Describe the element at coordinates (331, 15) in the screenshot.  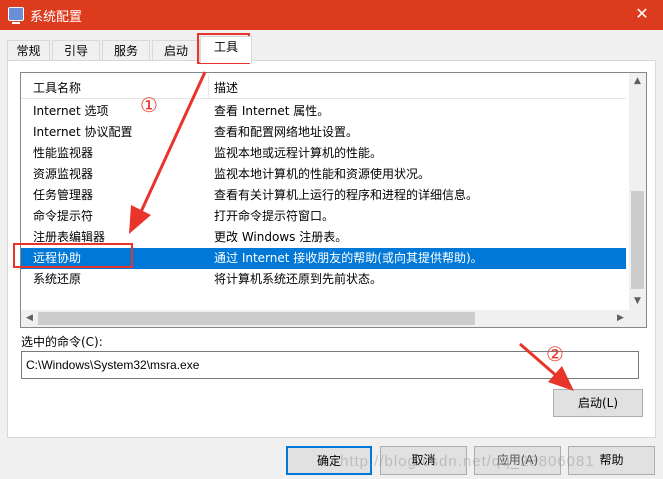
I see `title-bar: 系统配置 ✕` at that location.